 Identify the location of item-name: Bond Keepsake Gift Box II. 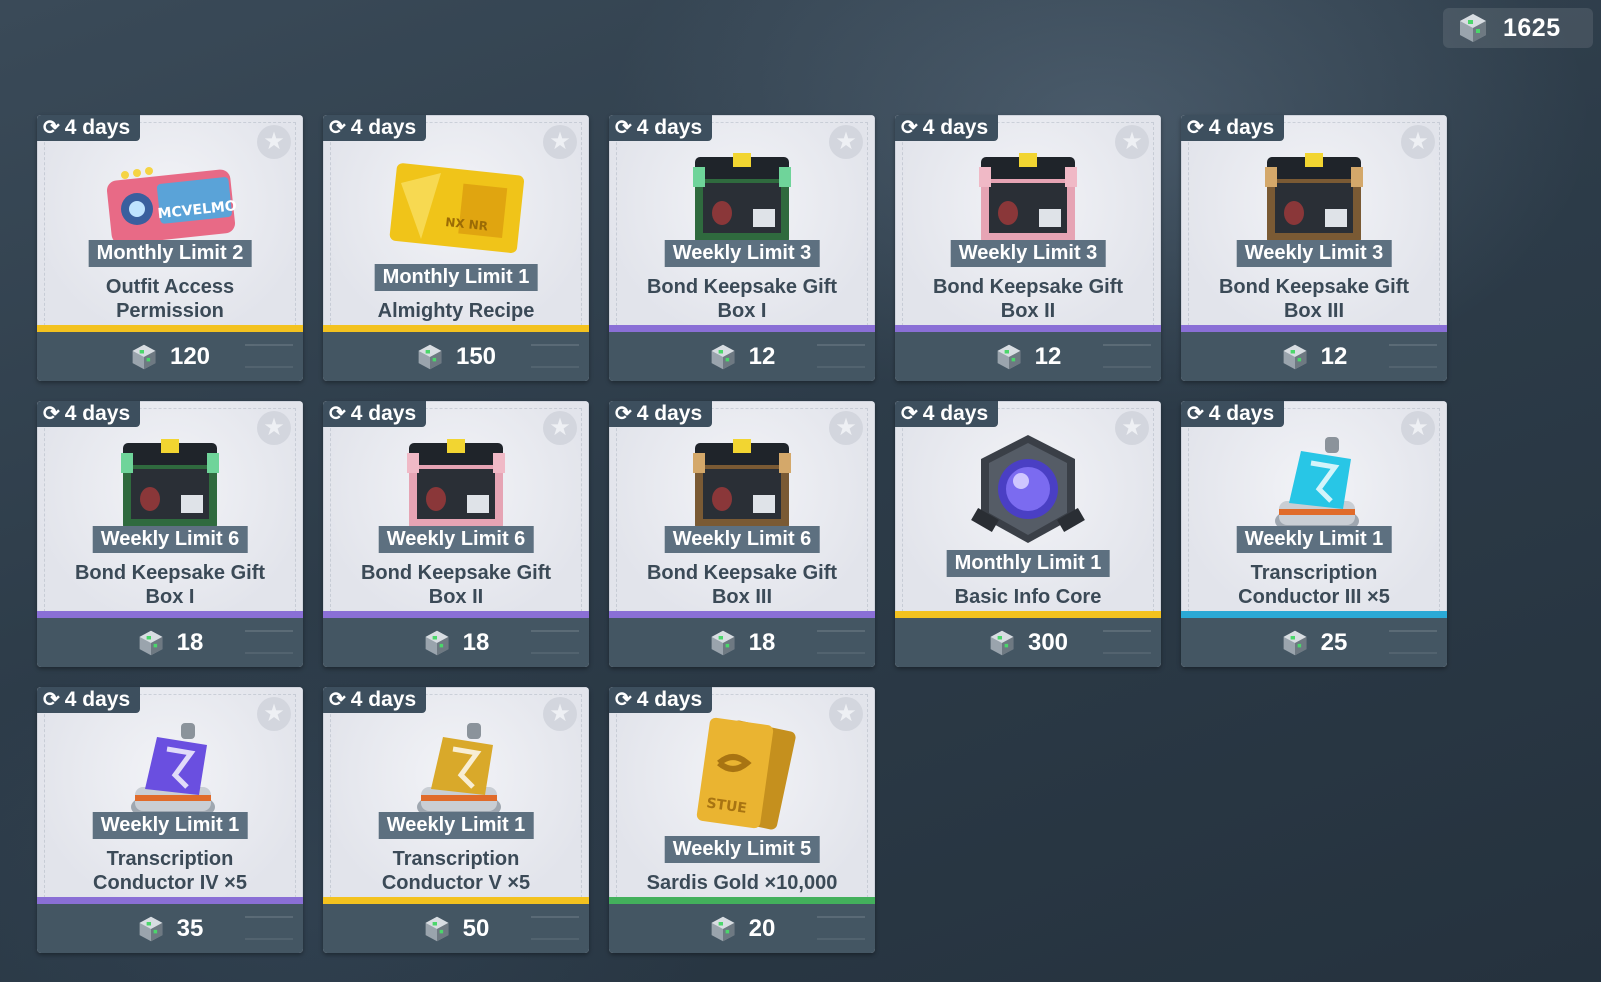
(456, 585).